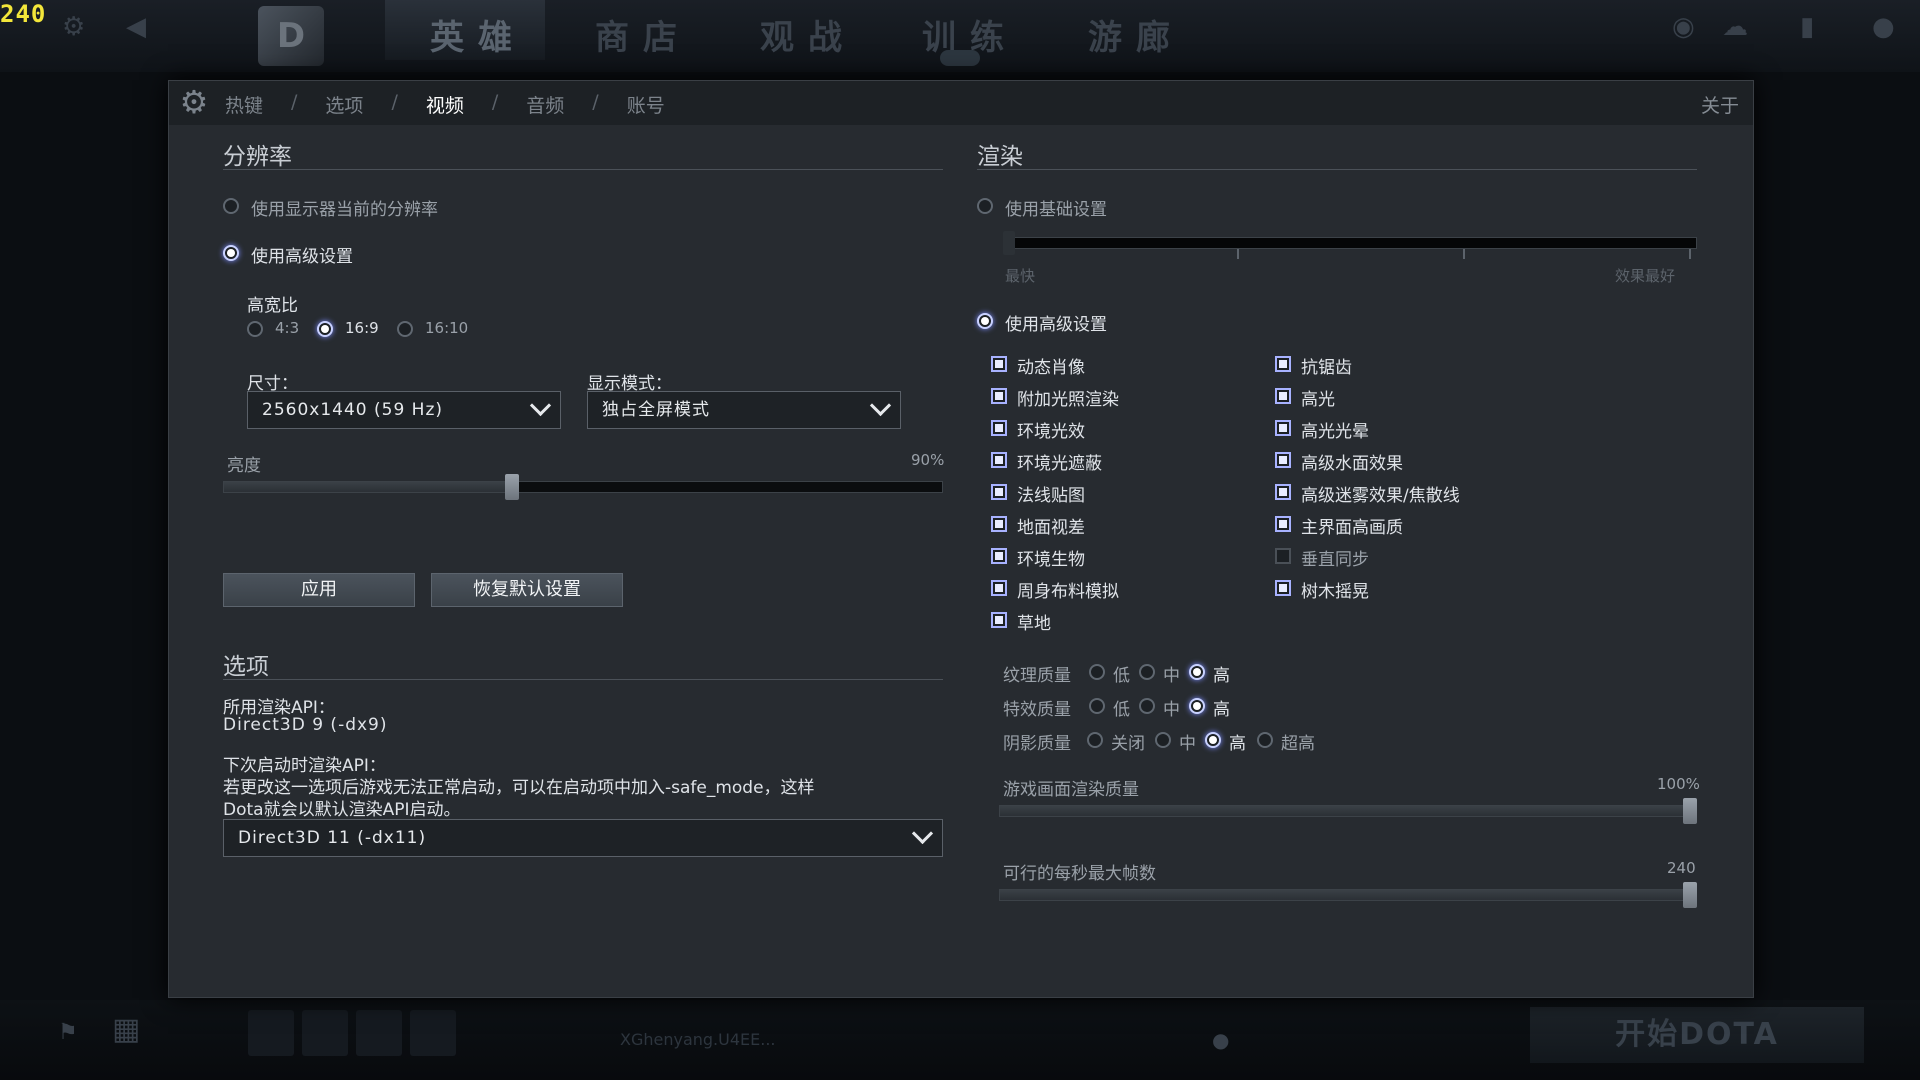 The width and height of the screenshot is (1920, 1080). What do you see at coordinates (73, 27) in the screenshot?
I see `settings-icon: ⚙` at bounding box center [73, 27].